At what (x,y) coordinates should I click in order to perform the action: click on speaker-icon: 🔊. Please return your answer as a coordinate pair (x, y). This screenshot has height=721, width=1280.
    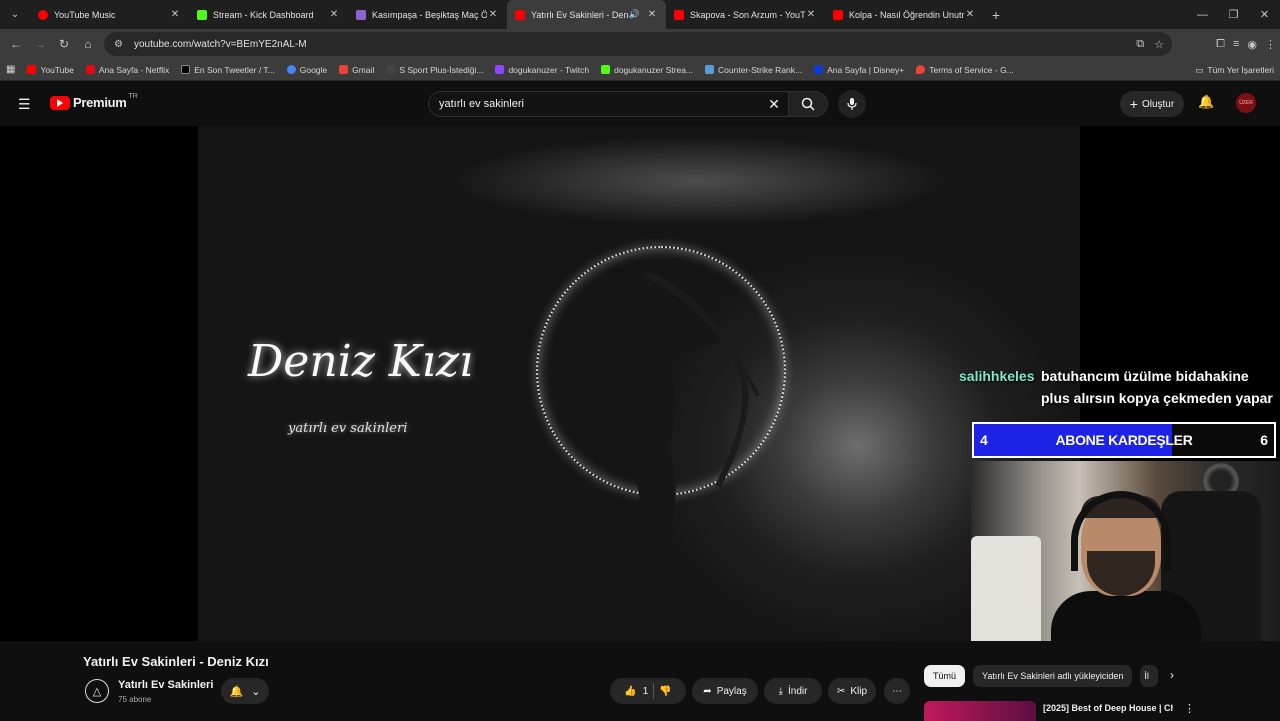
    Looking at the image, I should click on (634, 14).